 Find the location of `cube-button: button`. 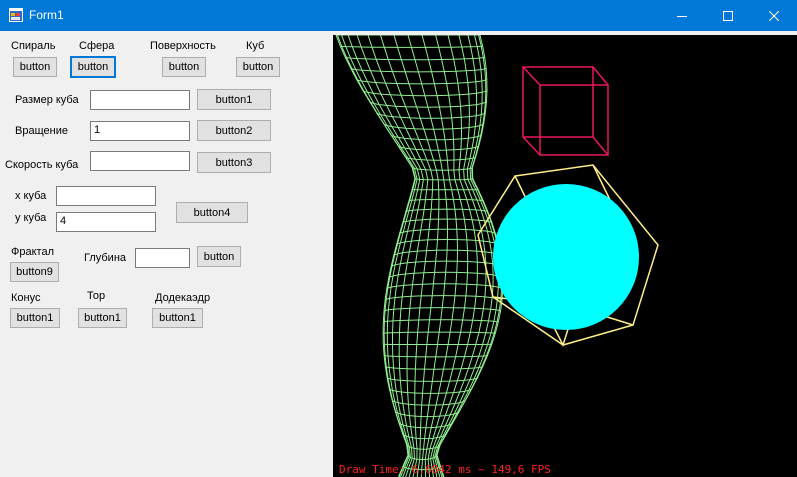

cube-button: button is located at coordinates (258, 67).